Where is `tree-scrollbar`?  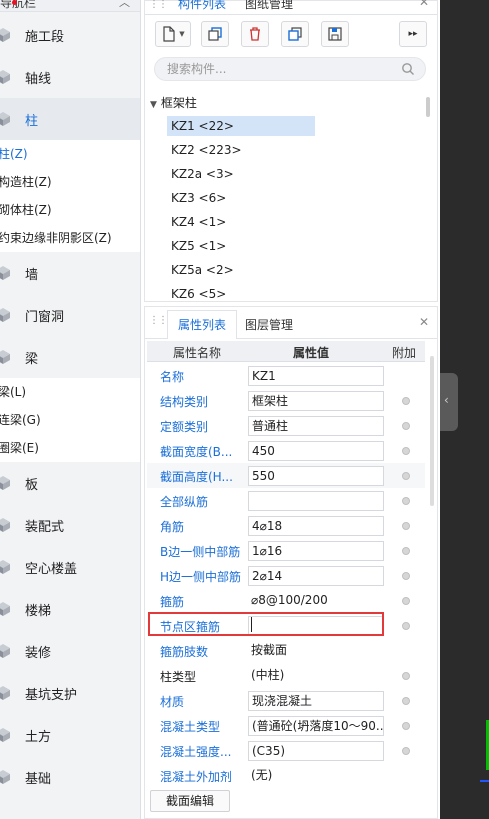 tree-scrollbar is located at coordinates (428, 107).